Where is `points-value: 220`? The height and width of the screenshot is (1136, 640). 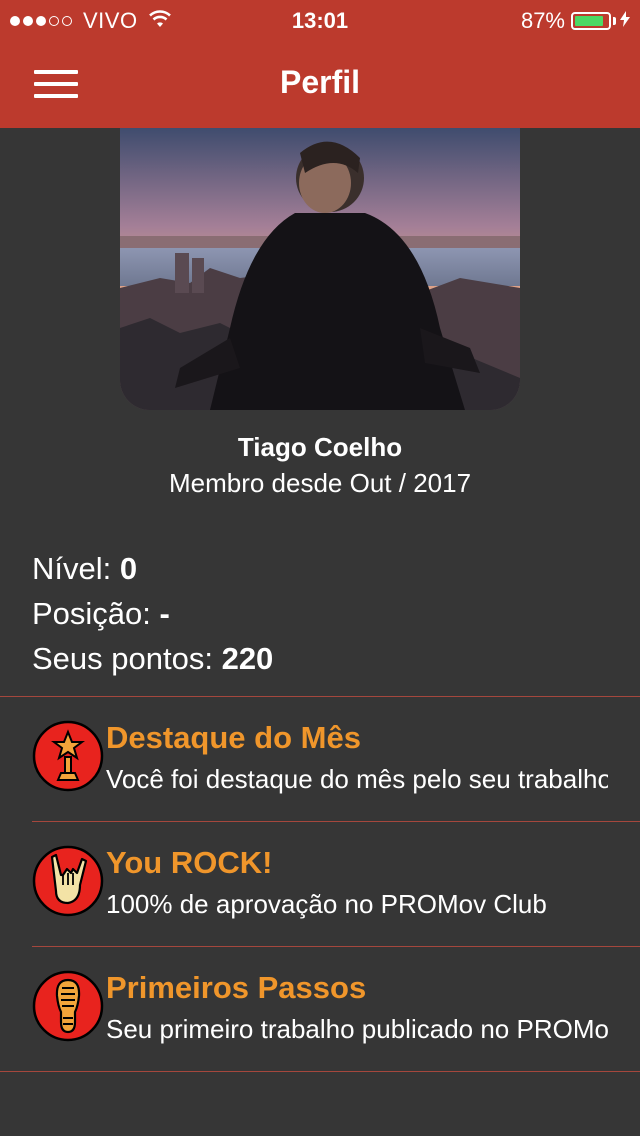 points-value: 220 is located at coordinates (247, 658).